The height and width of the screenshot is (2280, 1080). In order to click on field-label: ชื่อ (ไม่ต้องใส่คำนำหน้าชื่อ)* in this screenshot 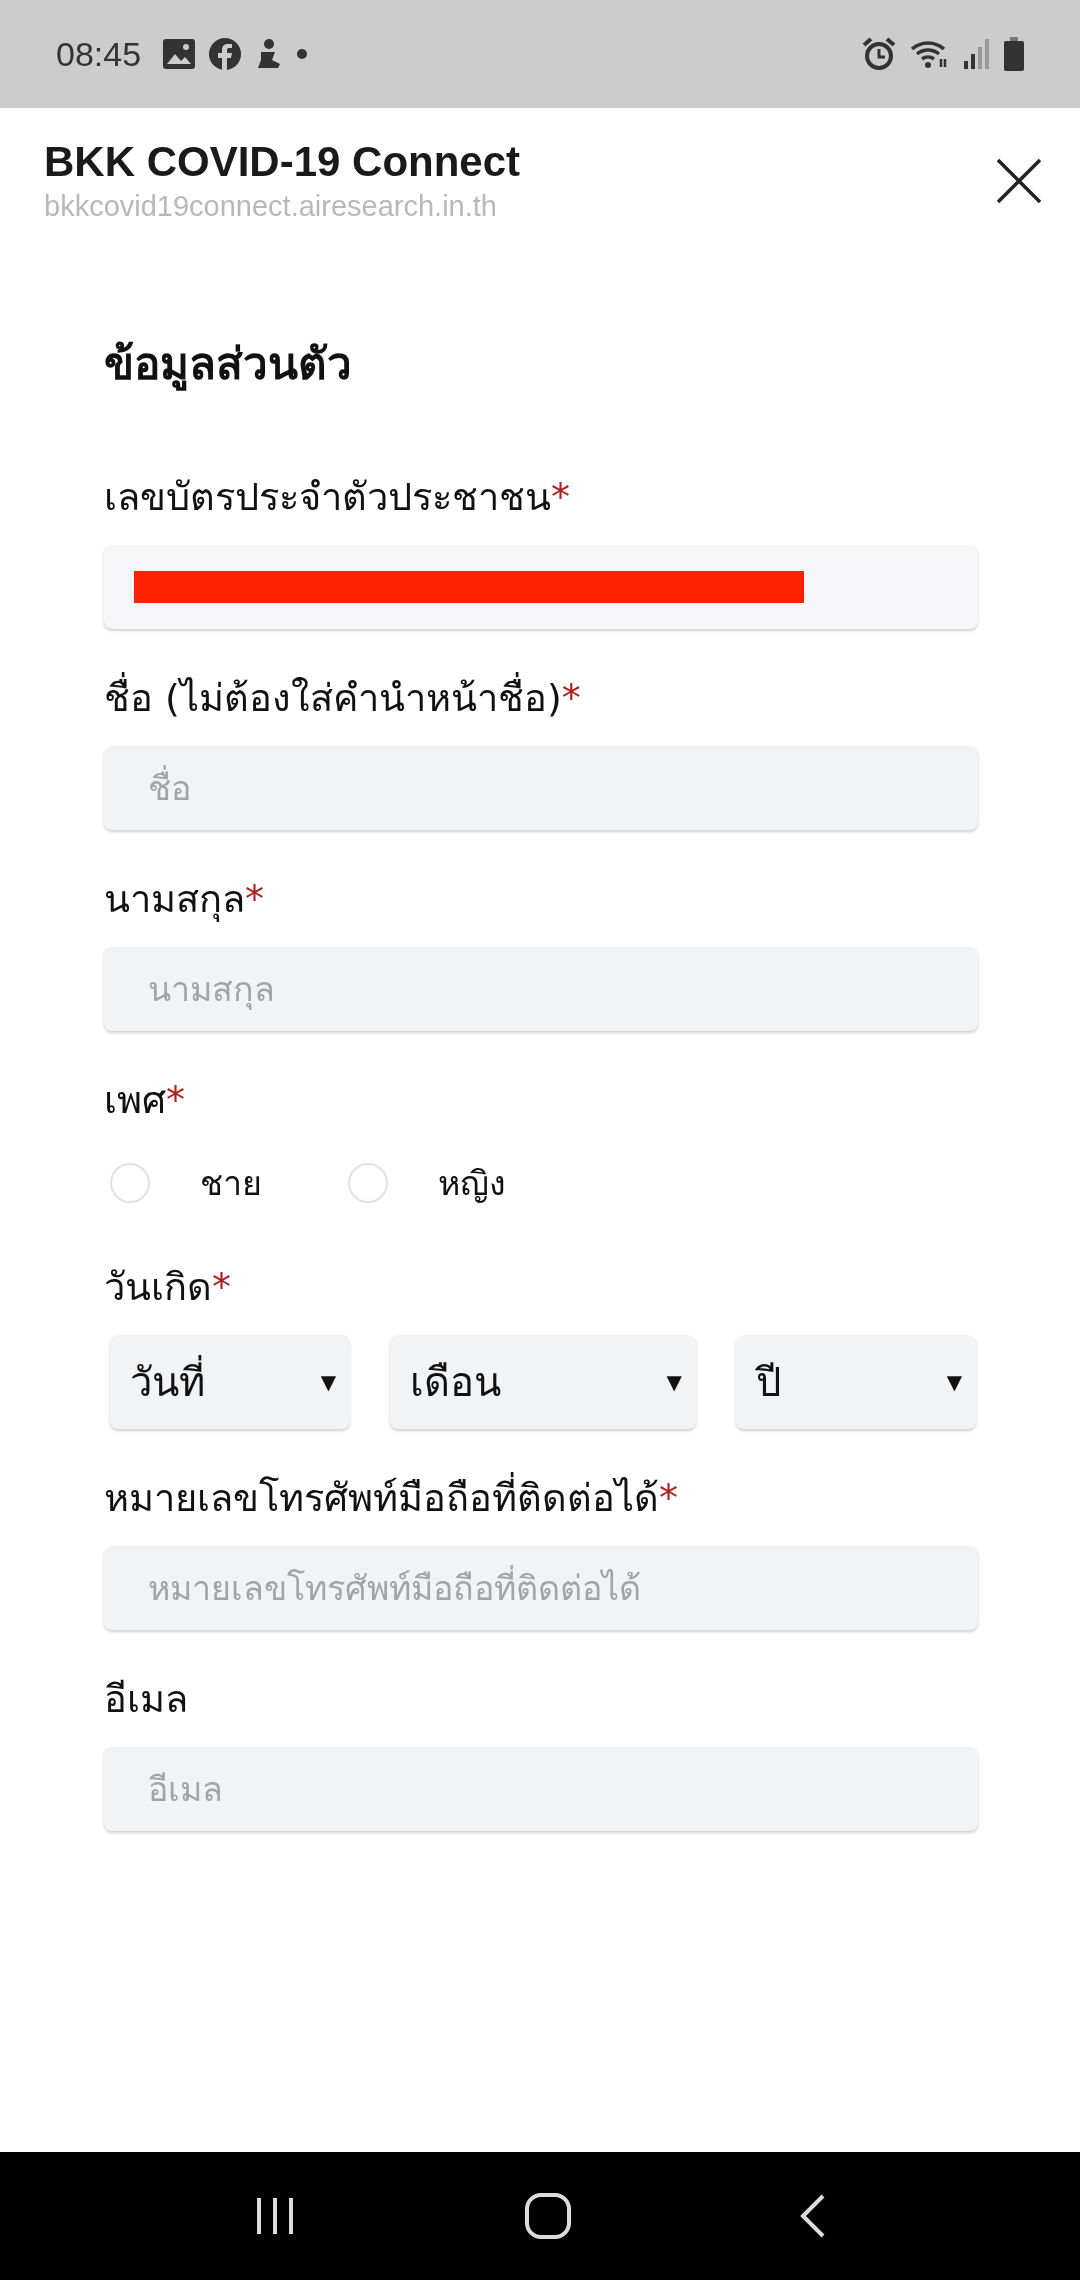, I will do `click(540, 697)`.